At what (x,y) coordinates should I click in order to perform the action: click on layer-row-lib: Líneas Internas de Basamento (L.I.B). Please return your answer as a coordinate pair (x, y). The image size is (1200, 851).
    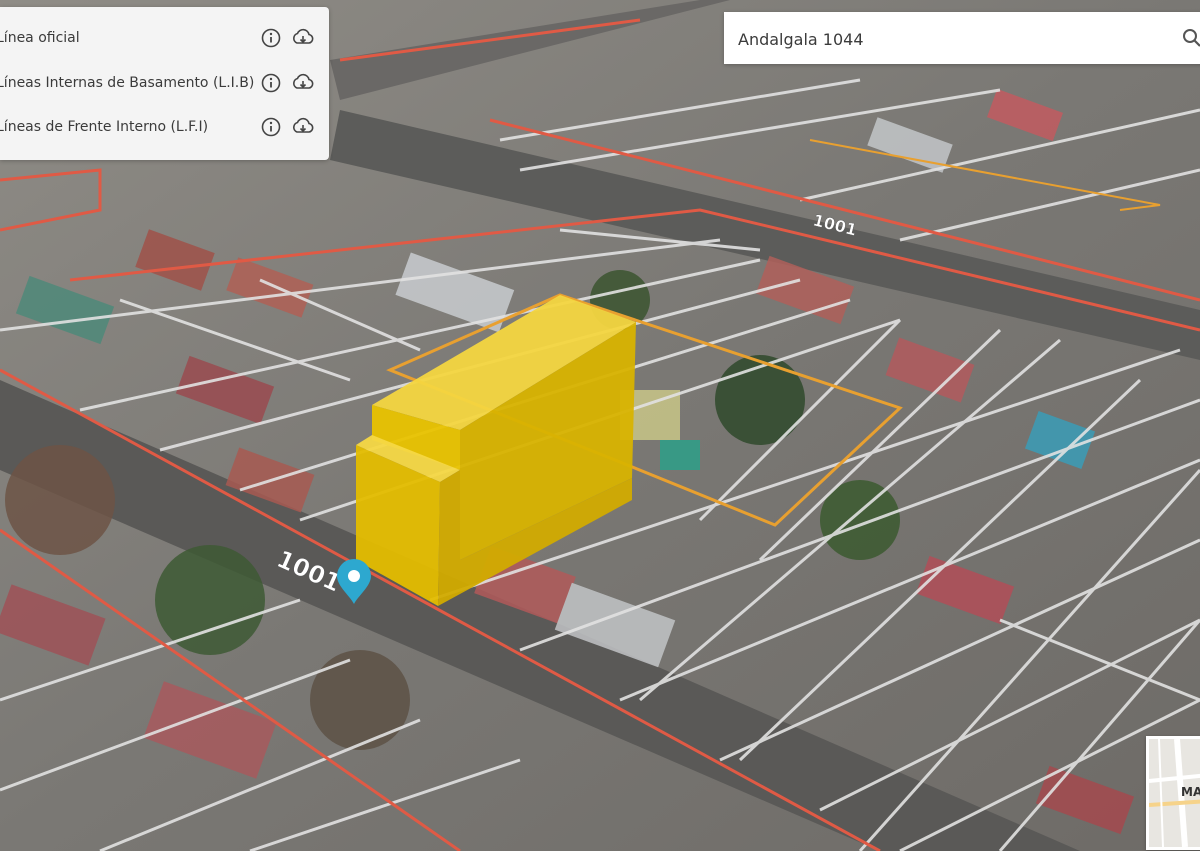
    Looking at the image, I should click on (164, 83).